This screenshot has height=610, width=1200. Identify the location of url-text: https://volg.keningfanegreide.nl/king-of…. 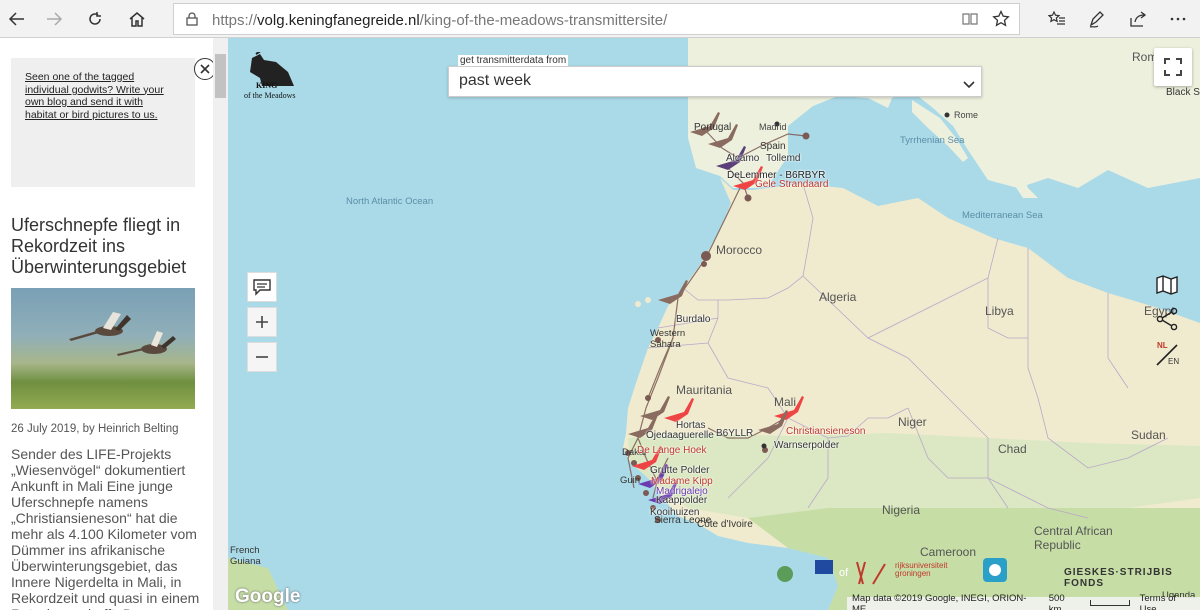
(439, 20).